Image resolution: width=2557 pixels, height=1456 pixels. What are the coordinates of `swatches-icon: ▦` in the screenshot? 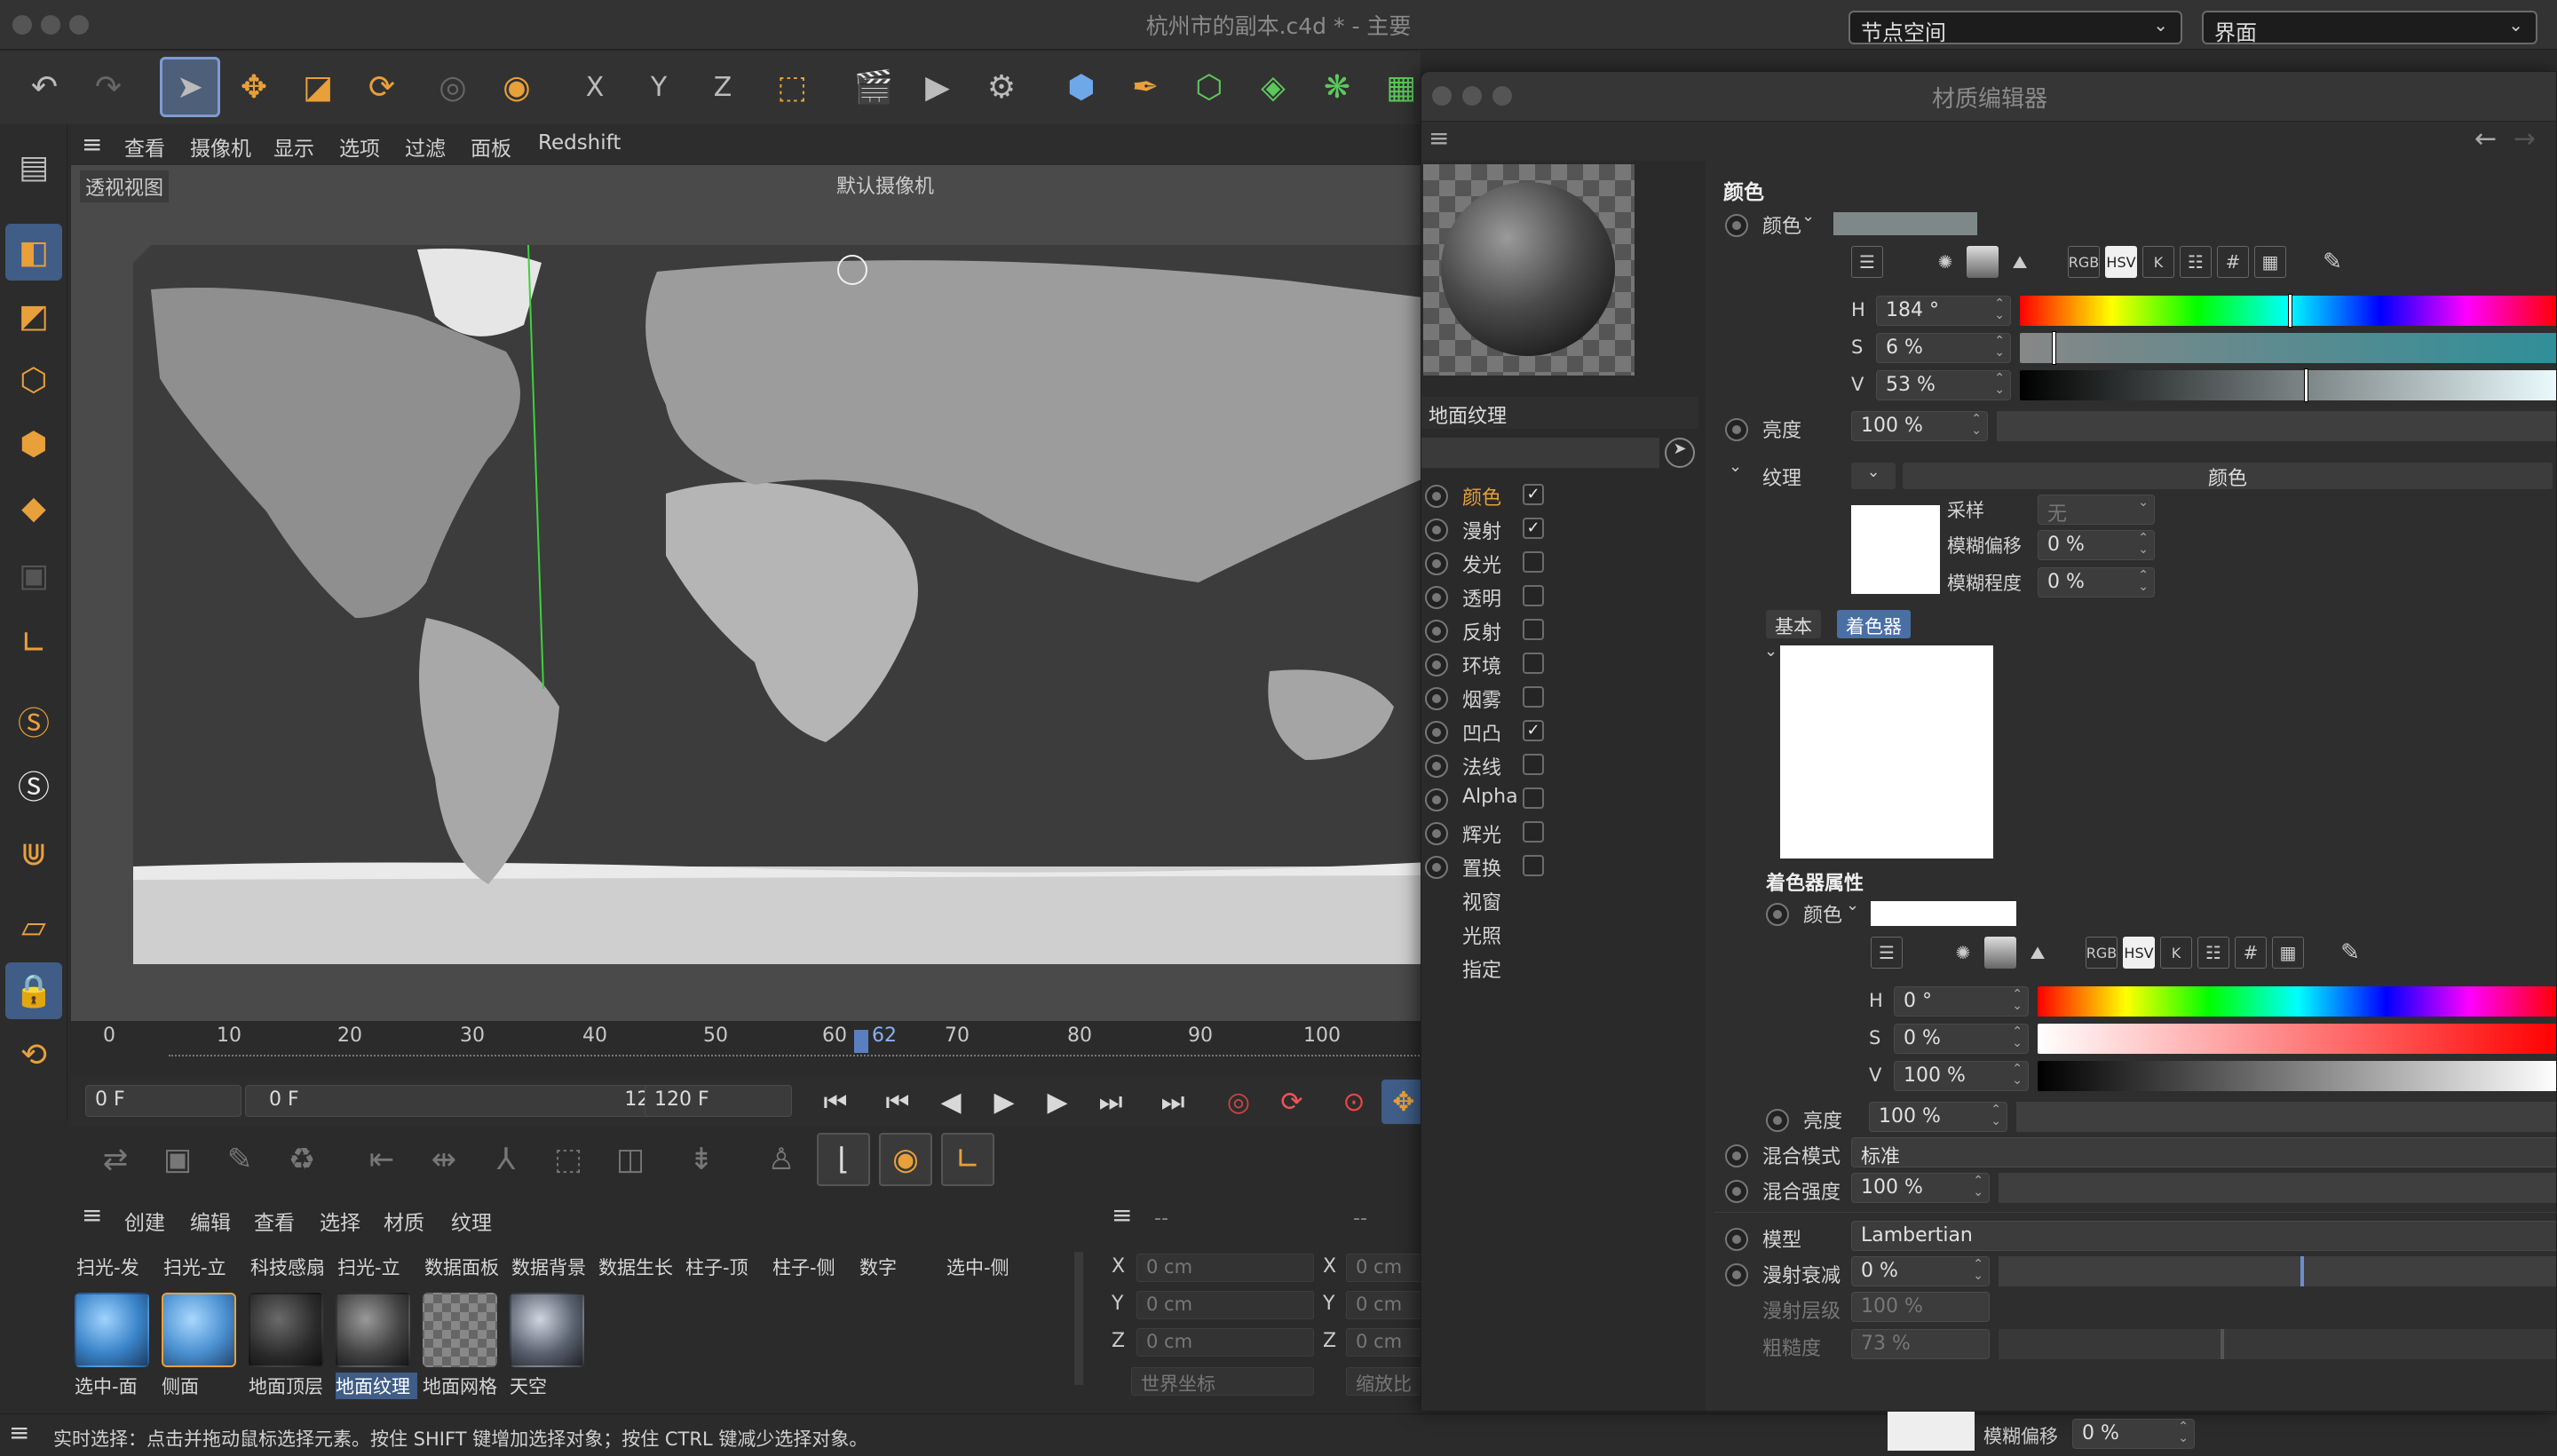 It's located at (2288, 953).